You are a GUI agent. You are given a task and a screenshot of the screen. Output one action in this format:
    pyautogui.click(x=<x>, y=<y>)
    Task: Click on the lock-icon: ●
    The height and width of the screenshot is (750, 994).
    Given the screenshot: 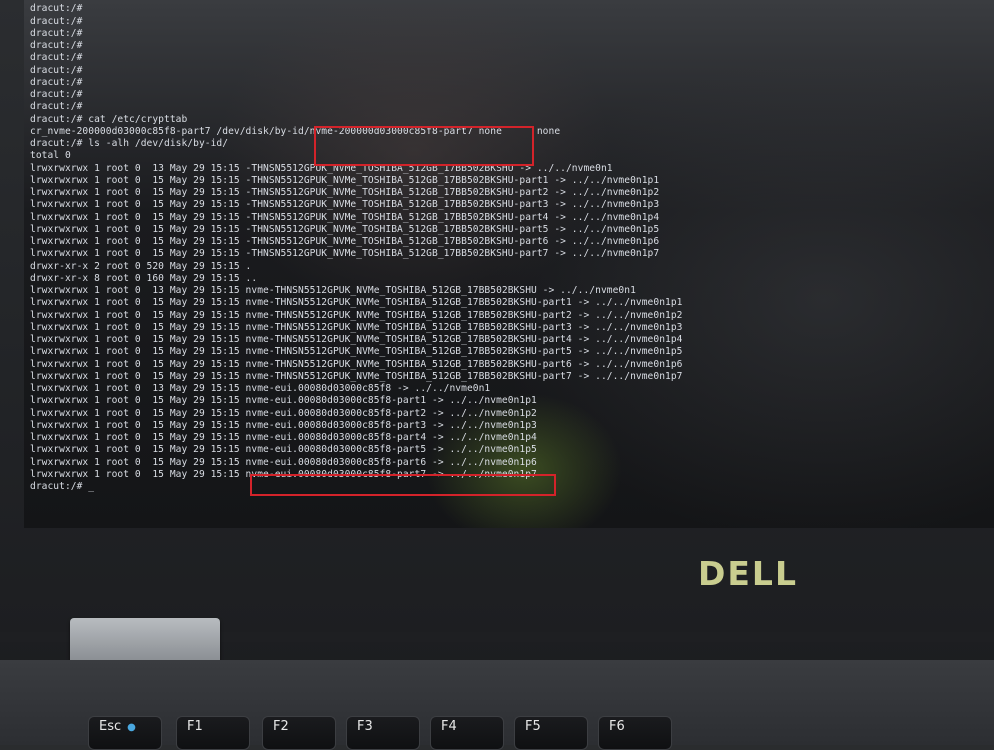 What is the action you would take?
    pyautogui.click(x=131, y=727)
    